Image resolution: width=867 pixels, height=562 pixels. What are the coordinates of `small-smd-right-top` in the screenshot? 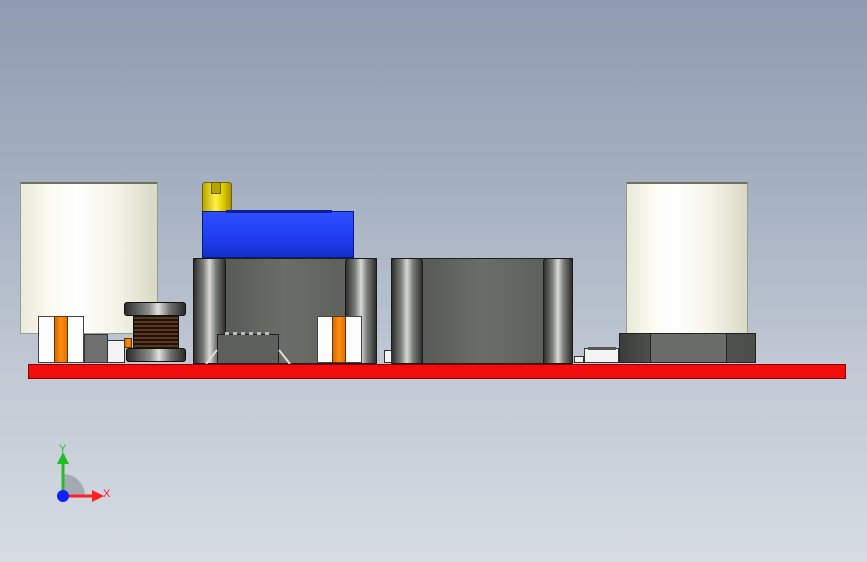 It's located at (602, 348).